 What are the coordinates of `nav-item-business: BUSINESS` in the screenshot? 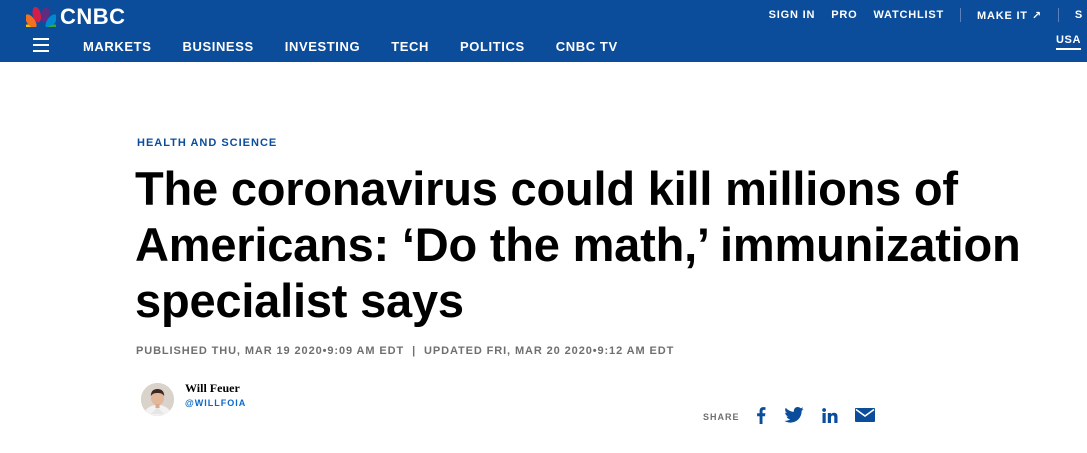 It's located at (217, 46).